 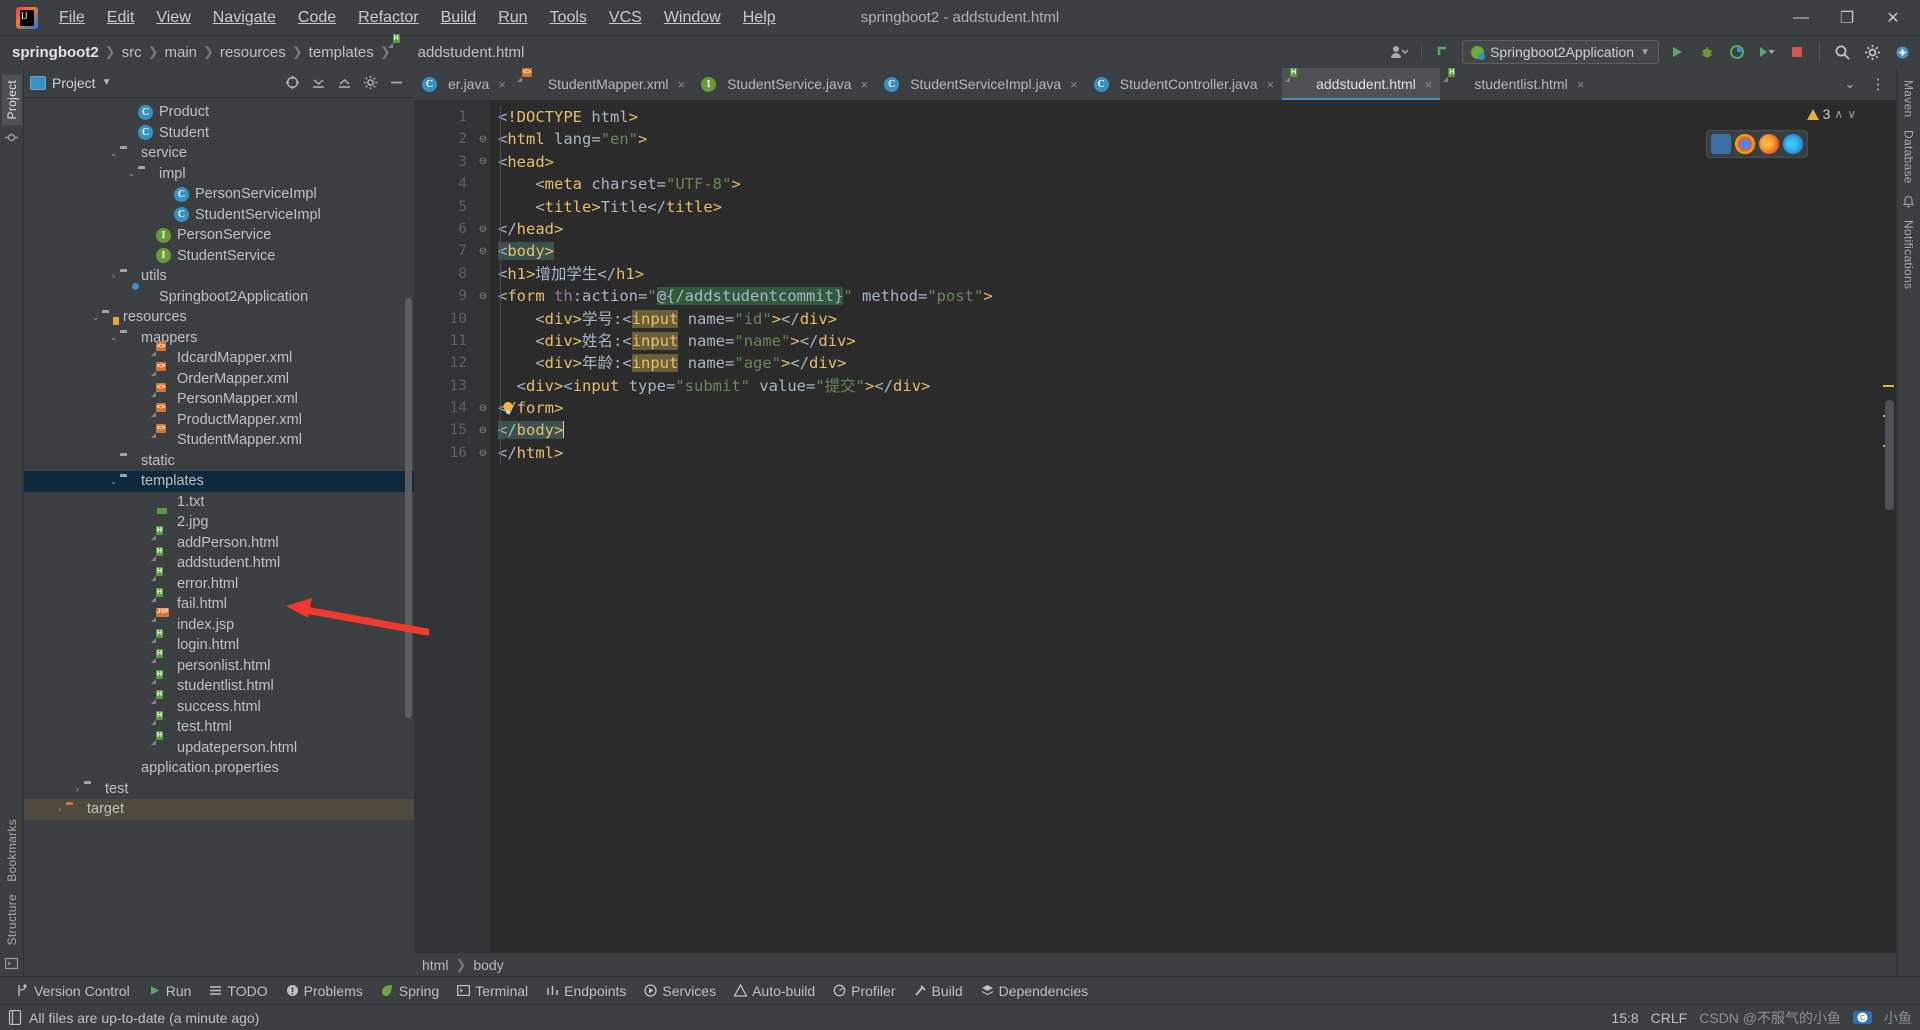 I want to click on code-line: </head>, so click(x=1185, y=229).